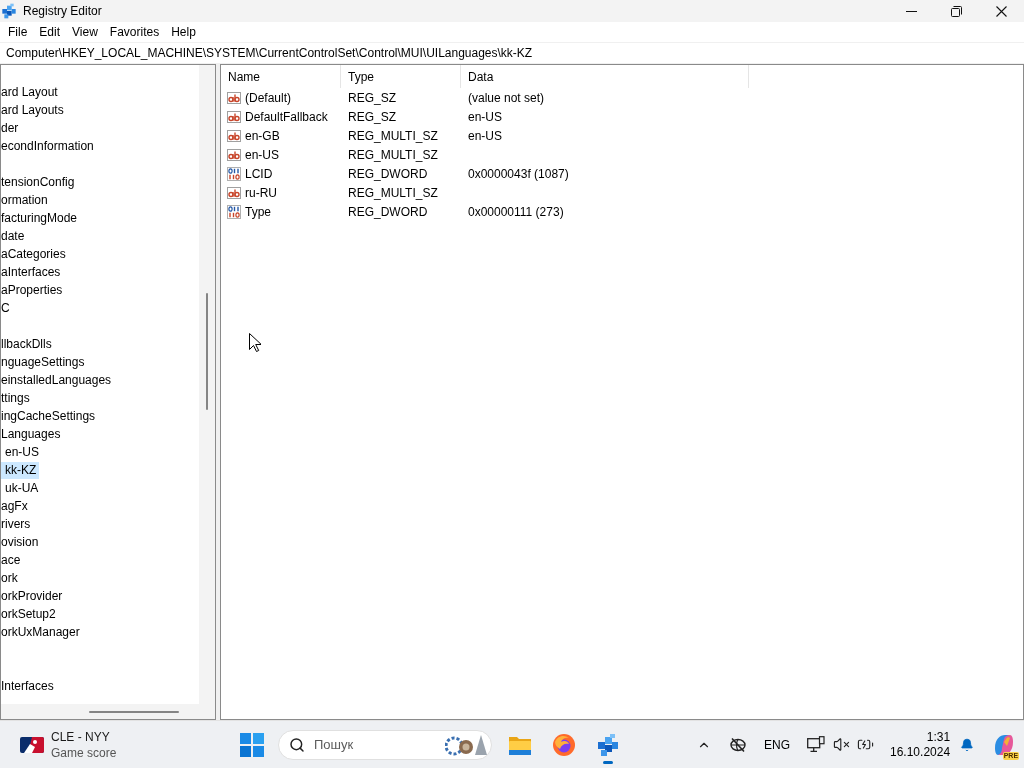  I want to click on speaker-muted-icon, so click(841, 744).